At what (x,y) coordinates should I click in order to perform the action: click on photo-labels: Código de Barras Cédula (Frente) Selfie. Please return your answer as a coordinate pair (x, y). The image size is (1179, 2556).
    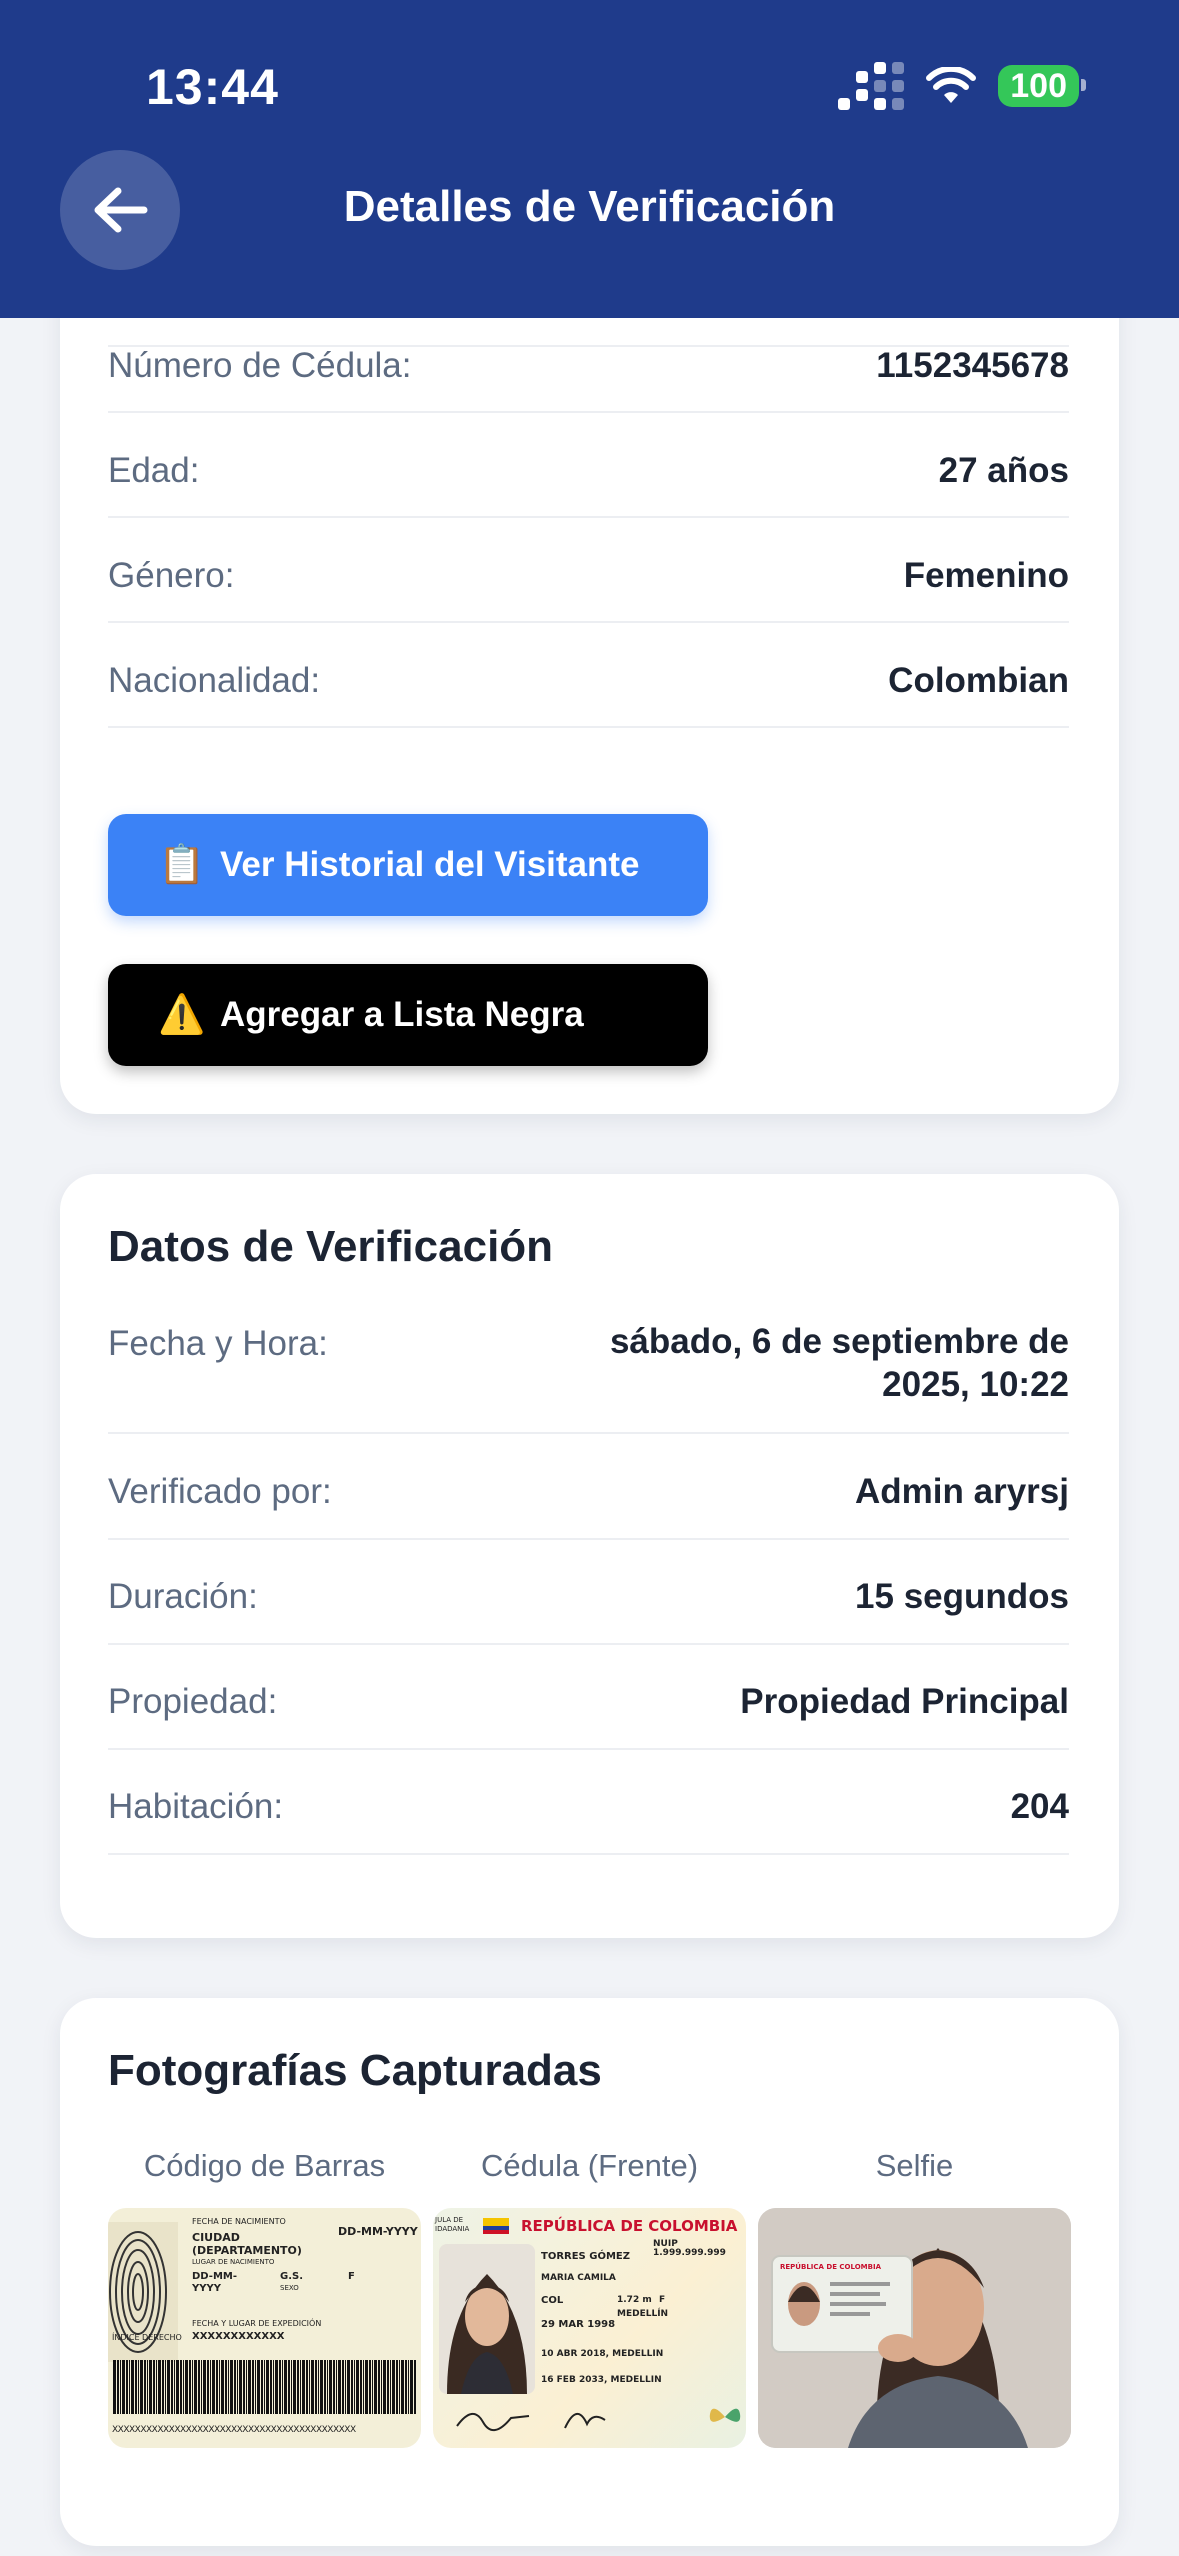
    Looking at the image, I should click on (589, 2166).